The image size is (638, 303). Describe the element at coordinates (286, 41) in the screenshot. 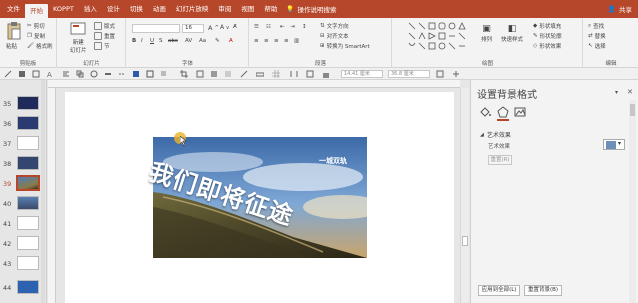

I see `justify-icon: ≡` at that location.